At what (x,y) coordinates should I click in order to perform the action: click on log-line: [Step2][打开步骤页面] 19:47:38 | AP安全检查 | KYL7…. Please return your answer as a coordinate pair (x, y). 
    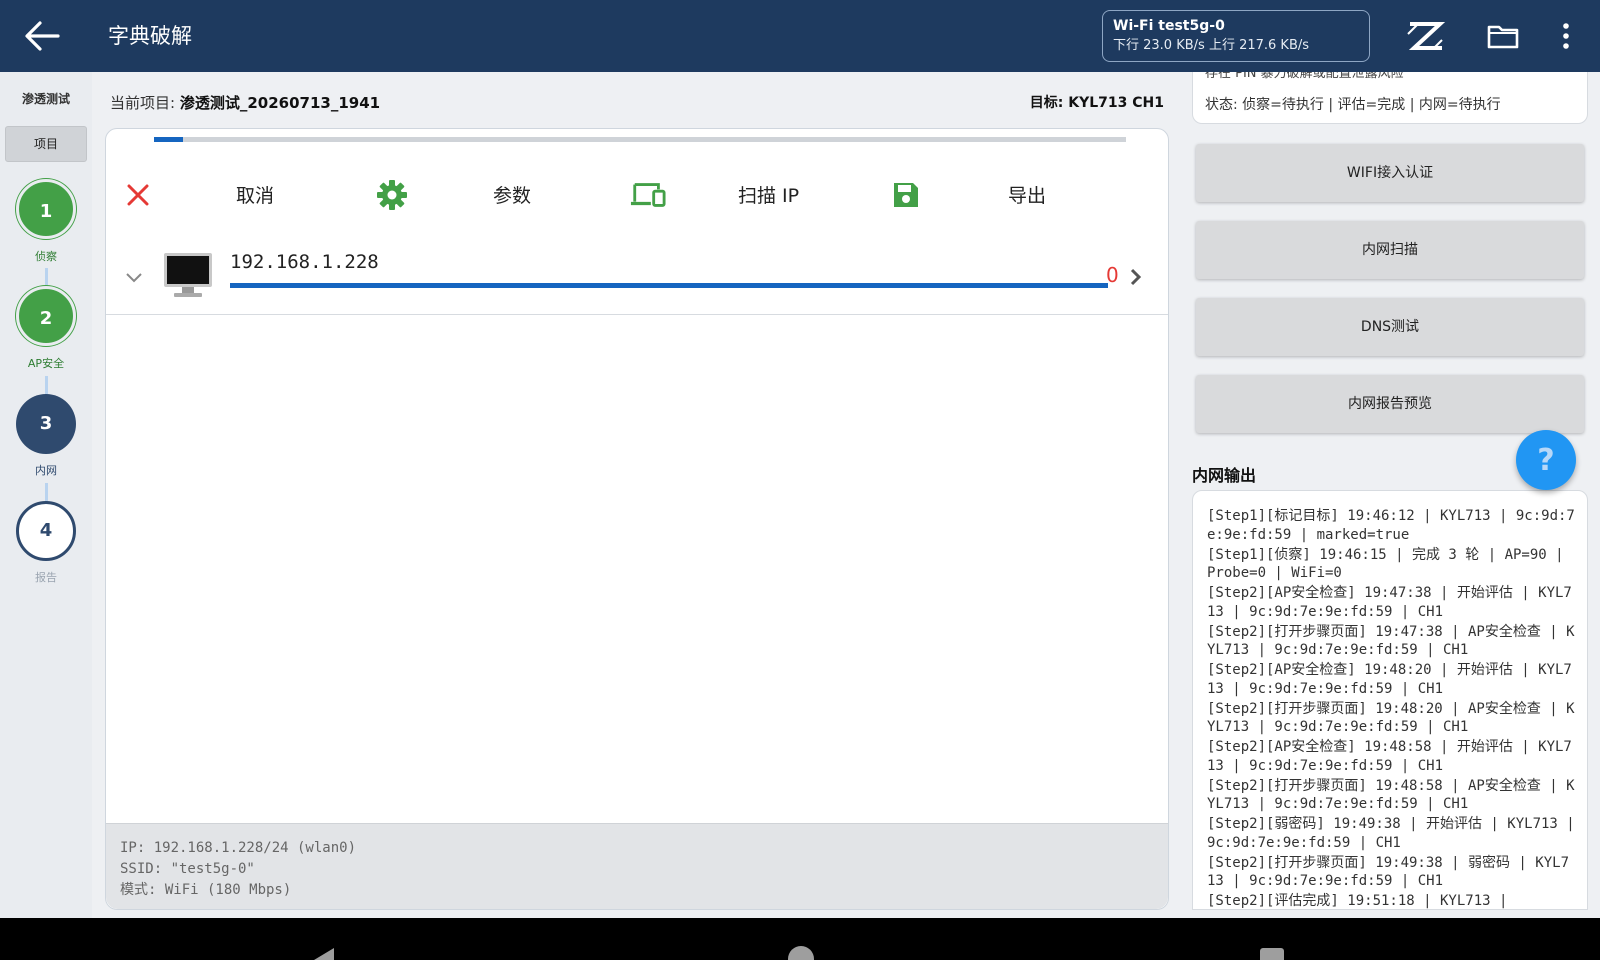
    Looking at the image, I should click on (1391, 641).